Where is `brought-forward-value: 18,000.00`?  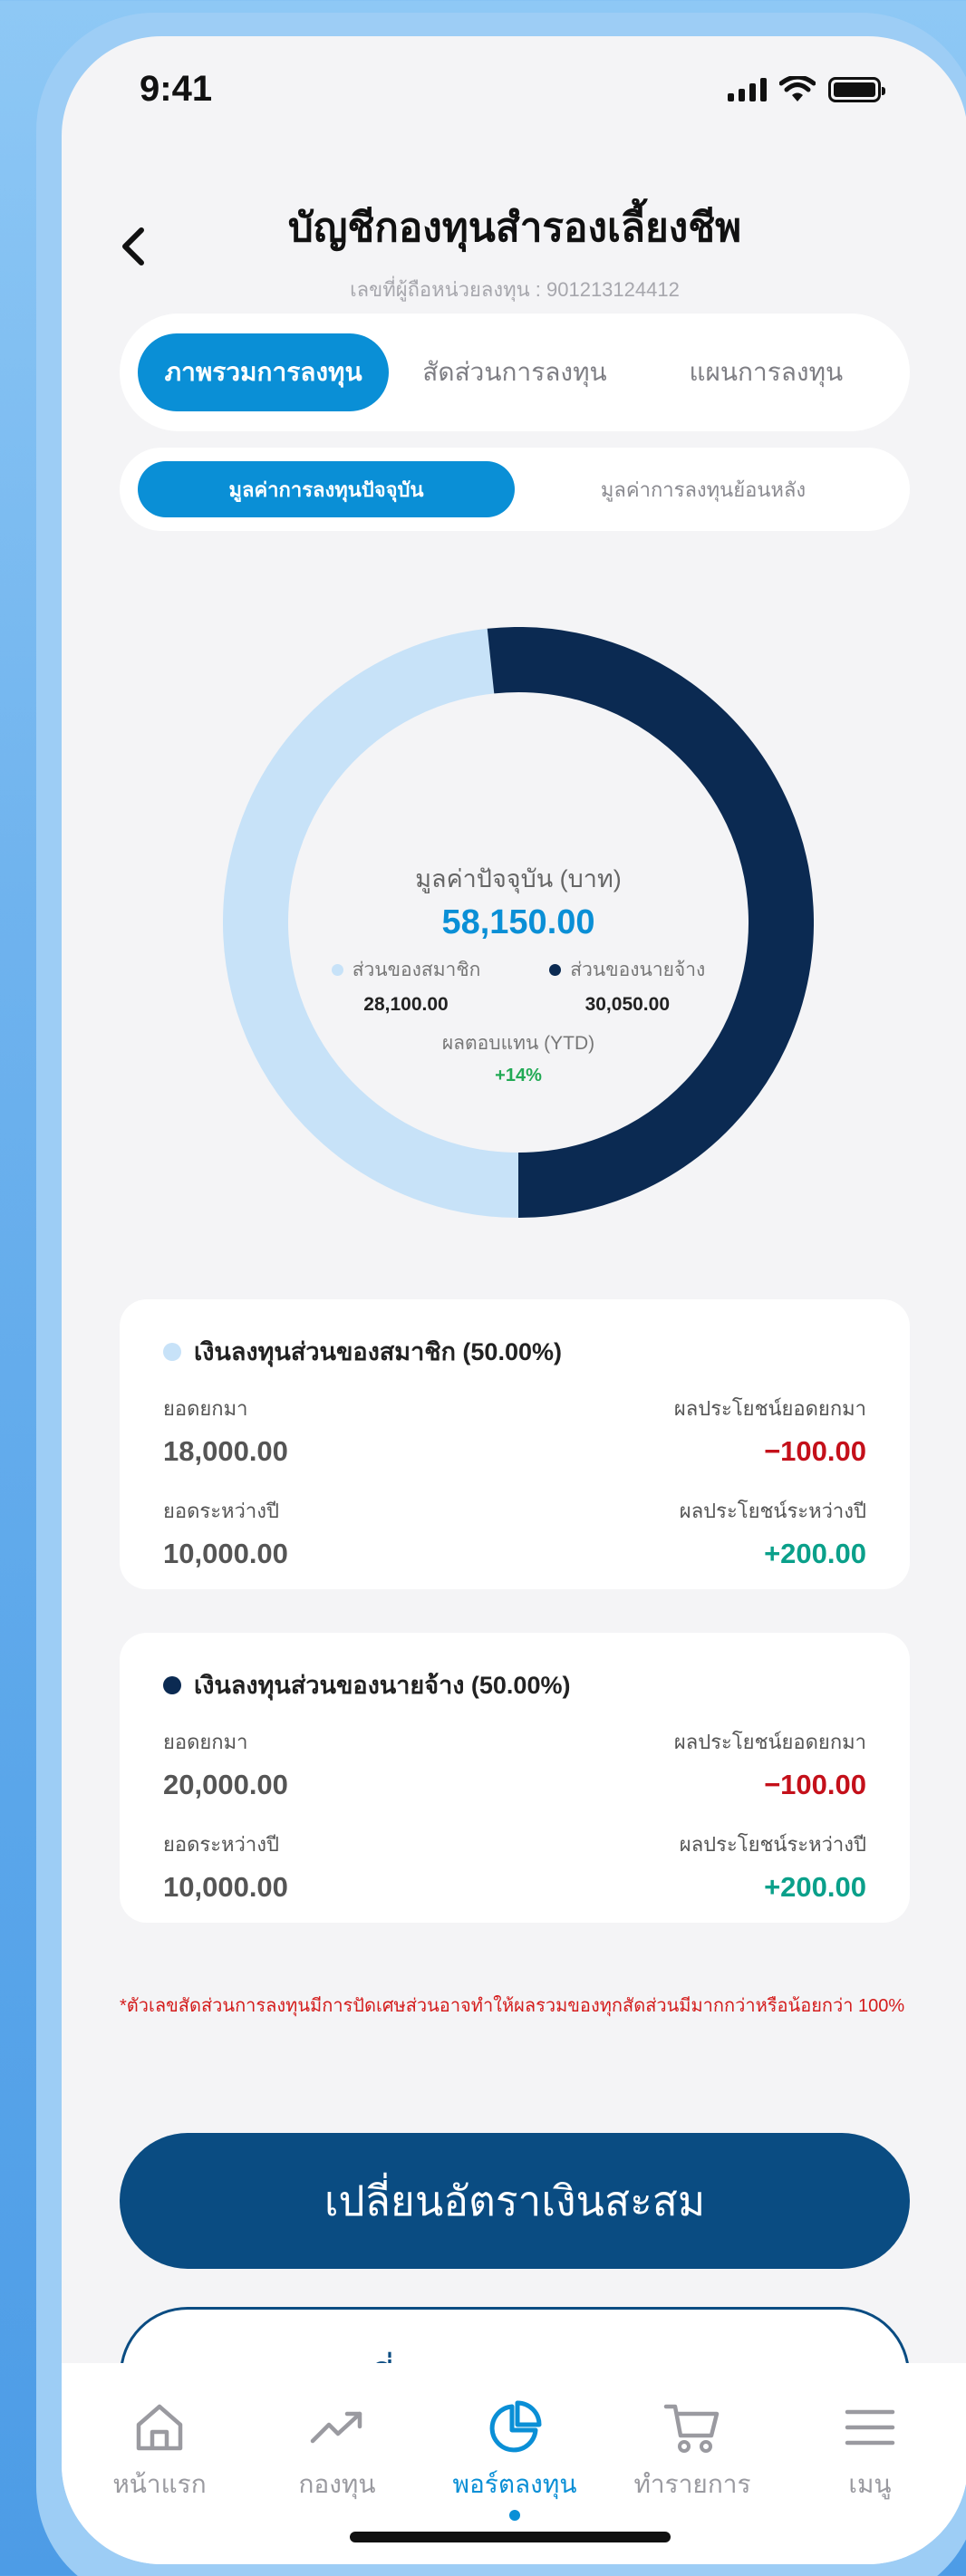 brought-forward-value: 18,000.00 is located at coordinates (226, 1451).